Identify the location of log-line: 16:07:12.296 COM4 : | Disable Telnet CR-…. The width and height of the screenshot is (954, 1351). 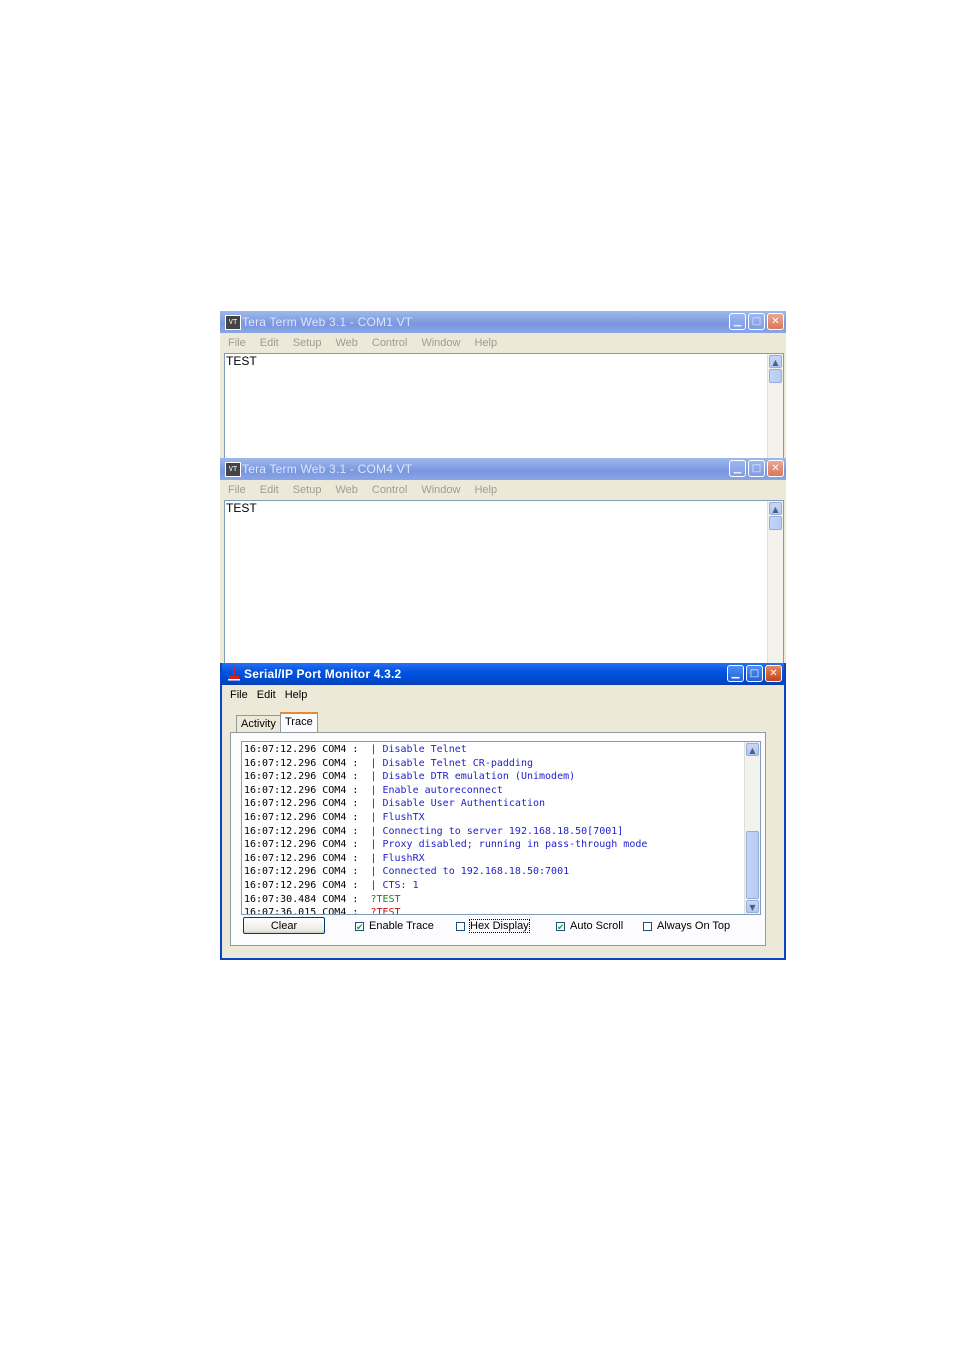
(445, 764).